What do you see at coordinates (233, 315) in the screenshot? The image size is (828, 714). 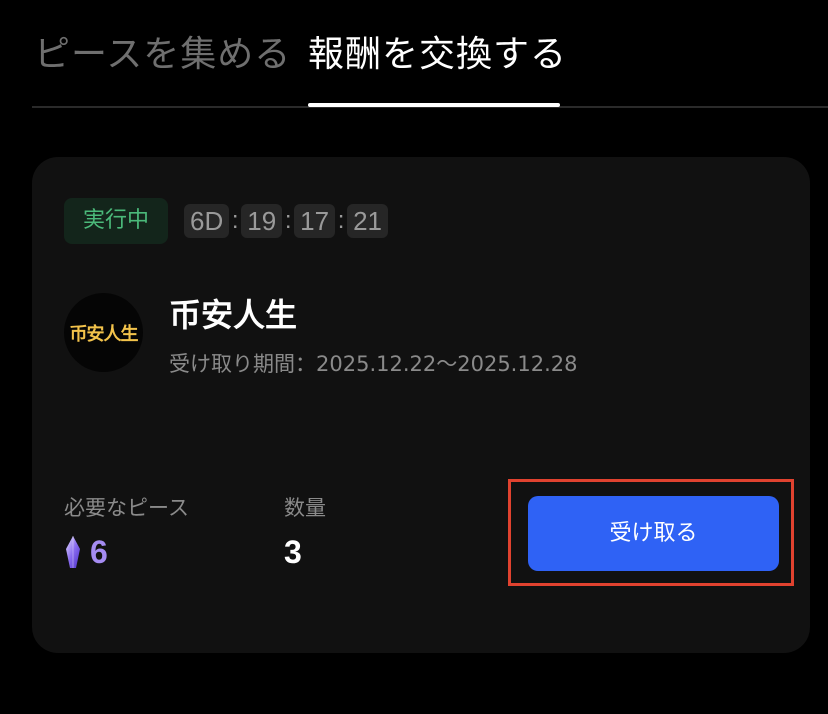 I see `reward-title: 币安人生` at bounding box center [233, 315].